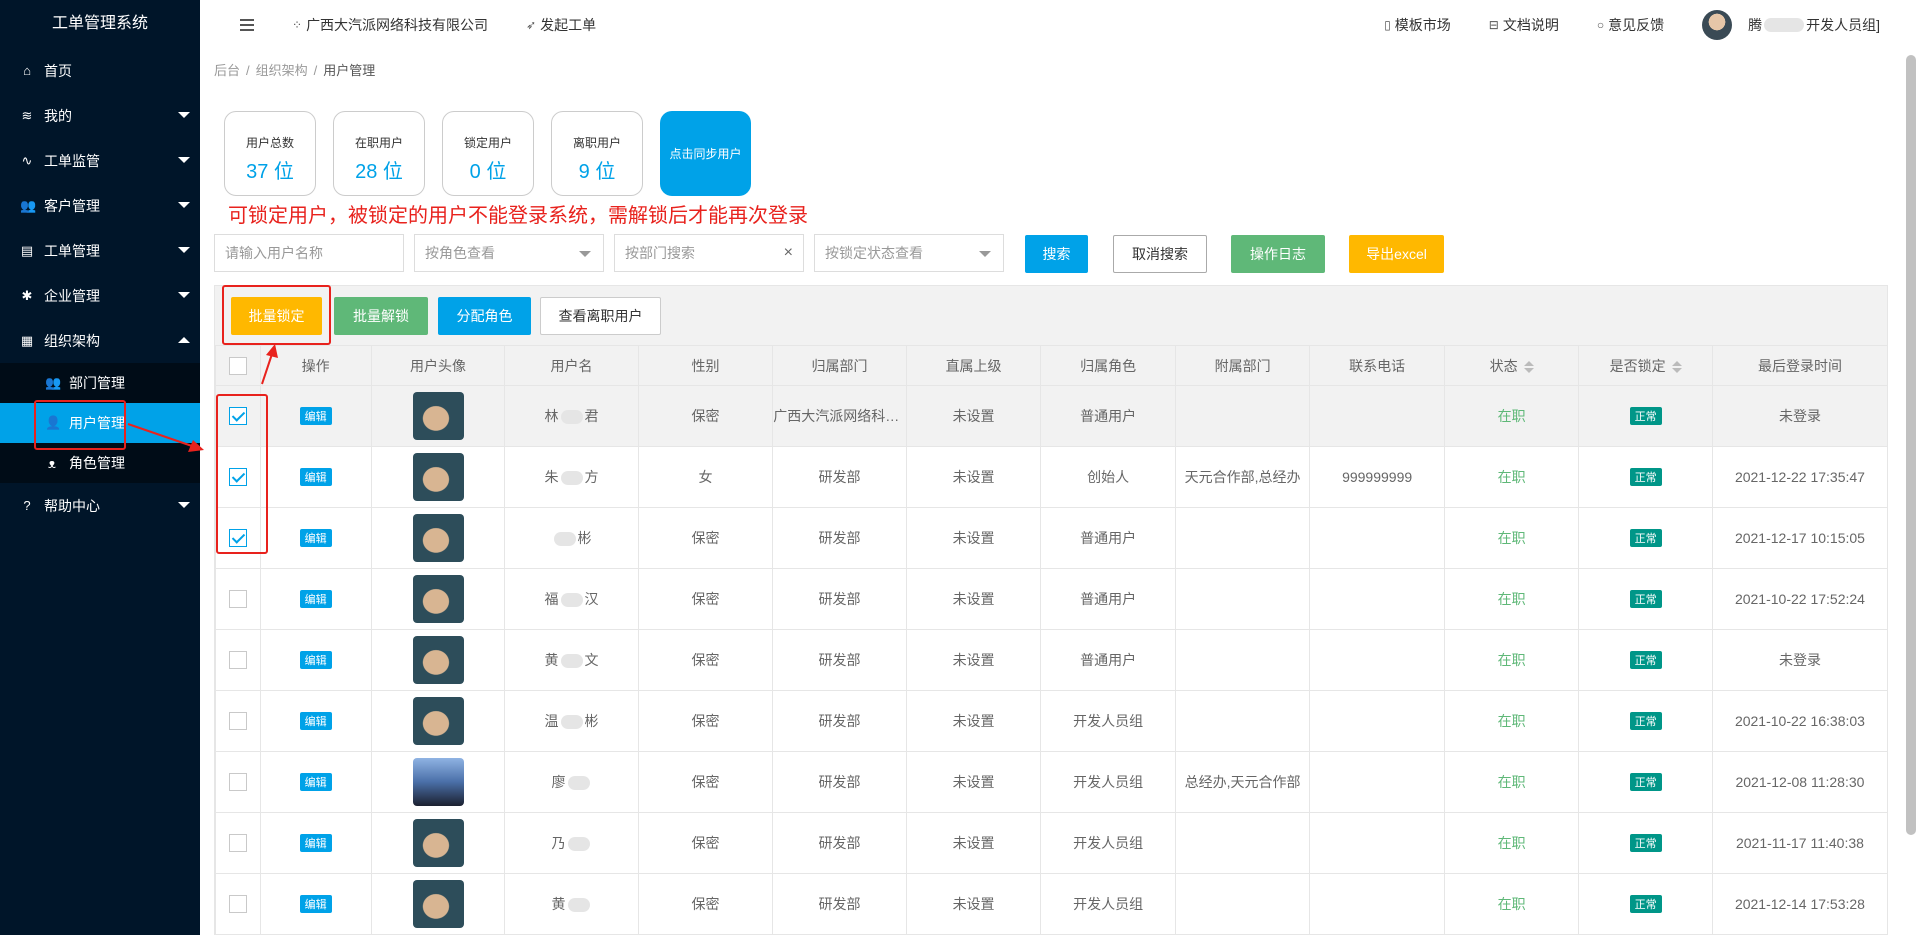 The height and width of the screenshot is (935, 1920). I want to click on status-column-header: 状态, so click(1511, 365).